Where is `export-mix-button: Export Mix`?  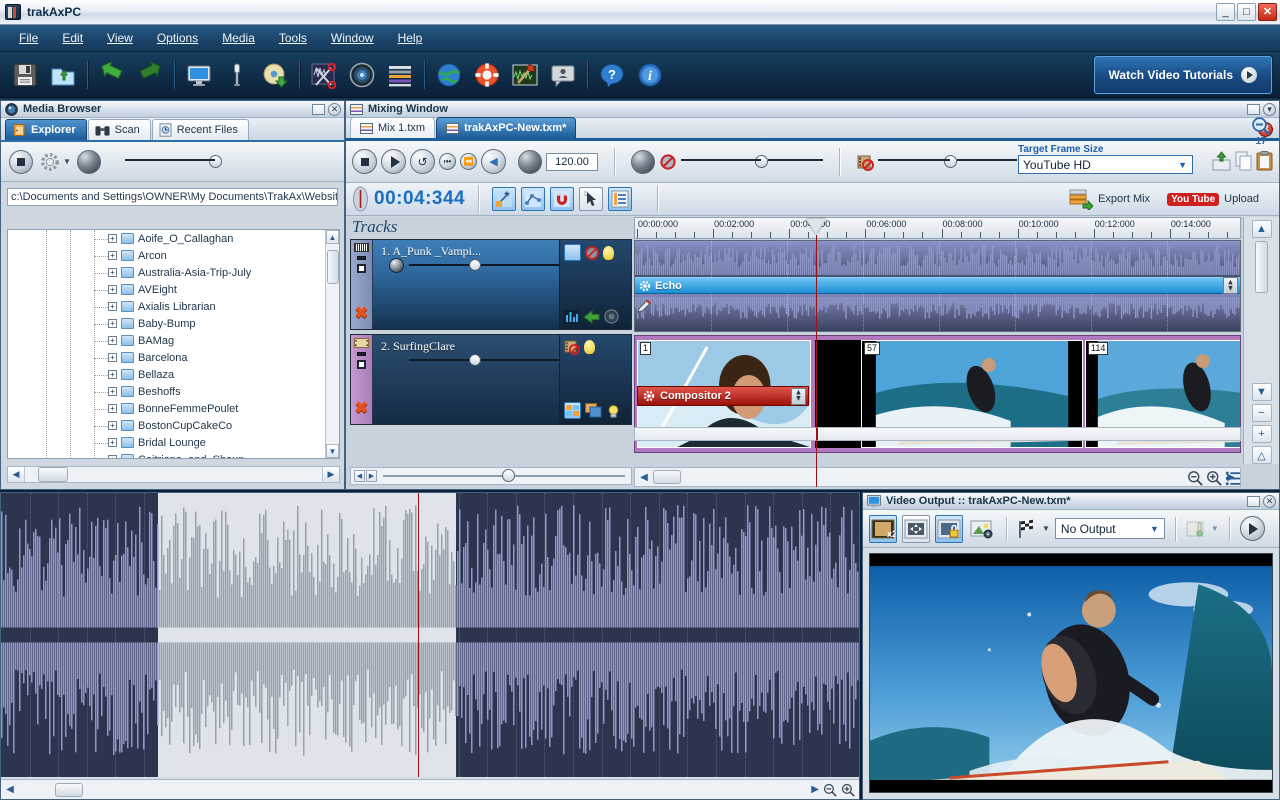 export-mix-button: Export Mix is located at coordinates (1109, 199).